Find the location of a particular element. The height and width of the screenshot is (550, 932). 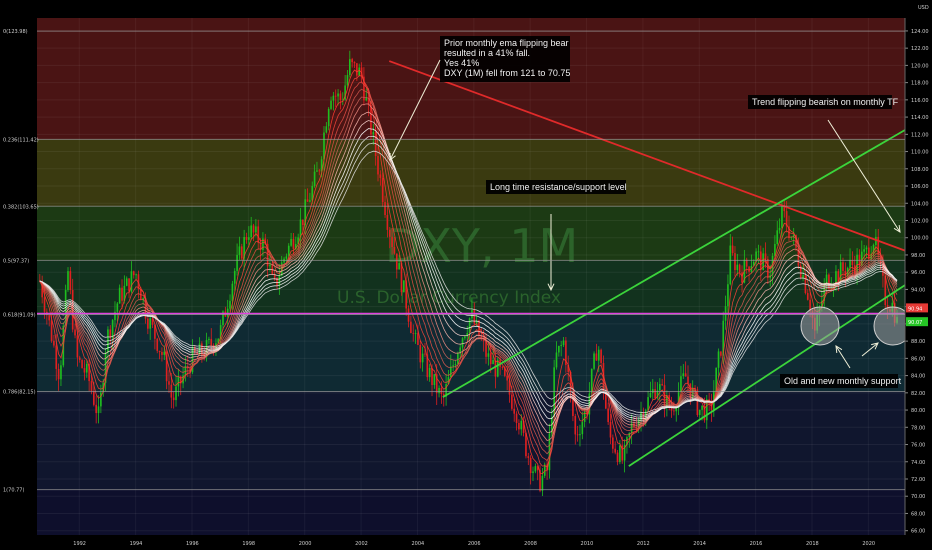

fib-label: 1(70.77) is located at coordinates (13, 491).